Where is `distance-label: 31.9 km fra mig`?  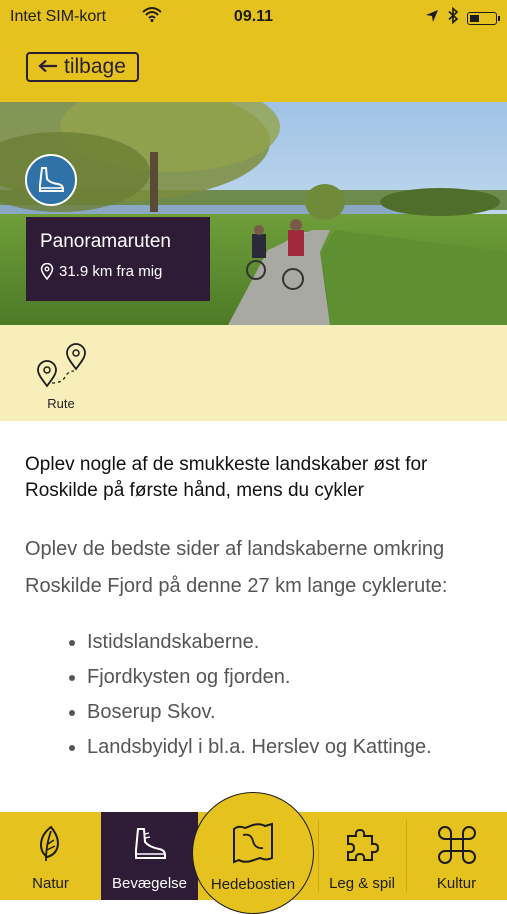
distance-label: 31.9 km fra mig is located at coordinates (111, 271).